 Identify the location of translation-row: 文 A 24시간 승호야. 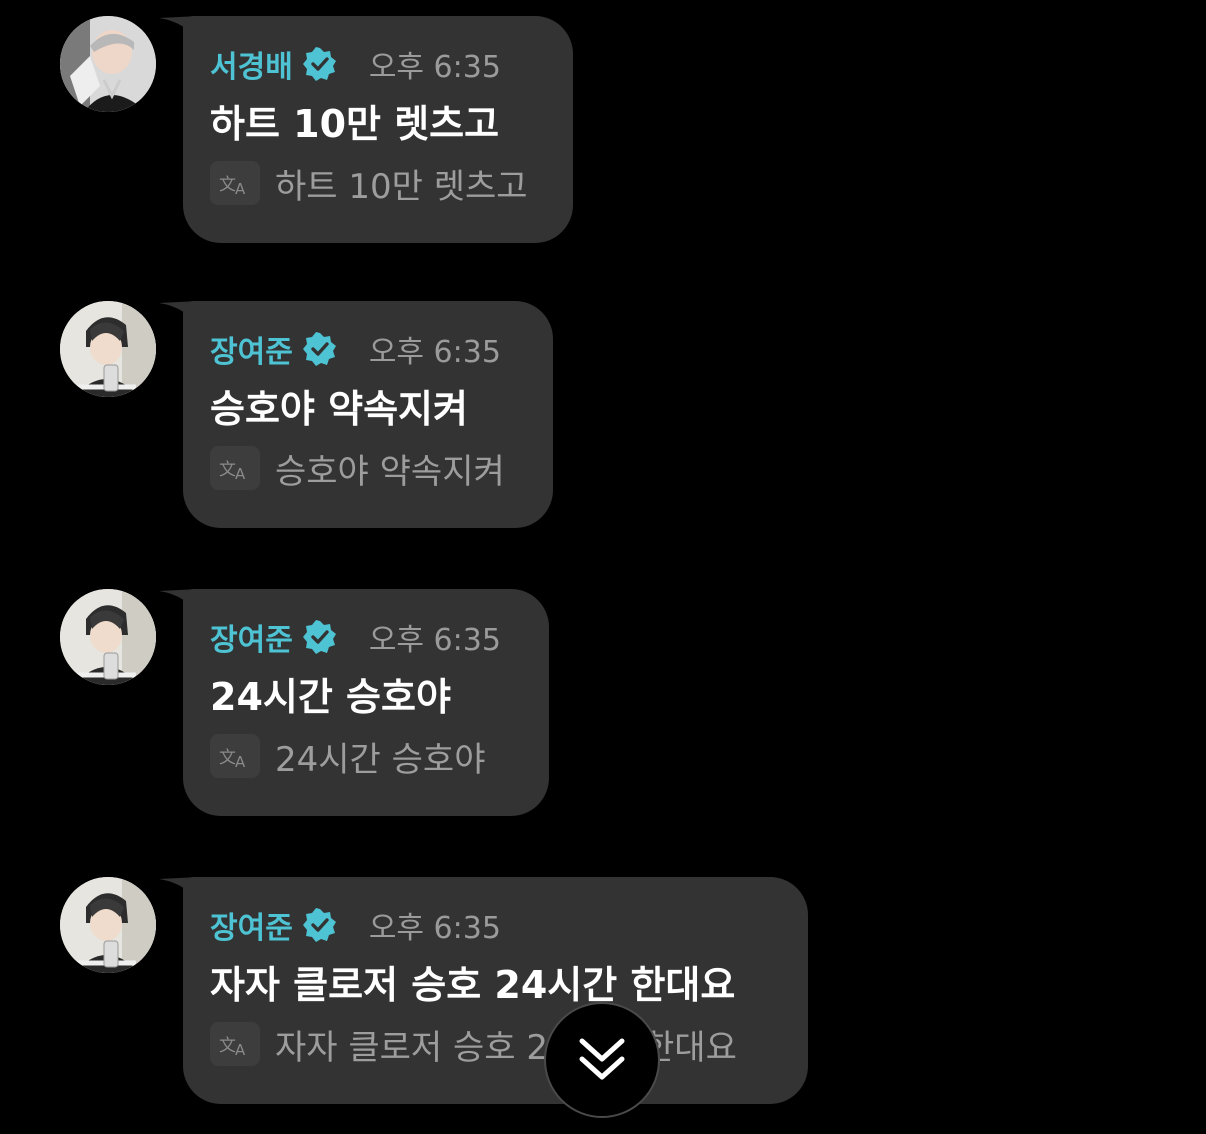
(364, 756).